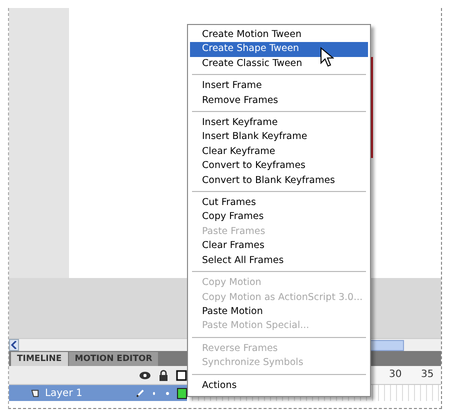  Describe the element at coordinates (279, 246) in the screenshot. I see `menu-item: Clear Frames` at that location.